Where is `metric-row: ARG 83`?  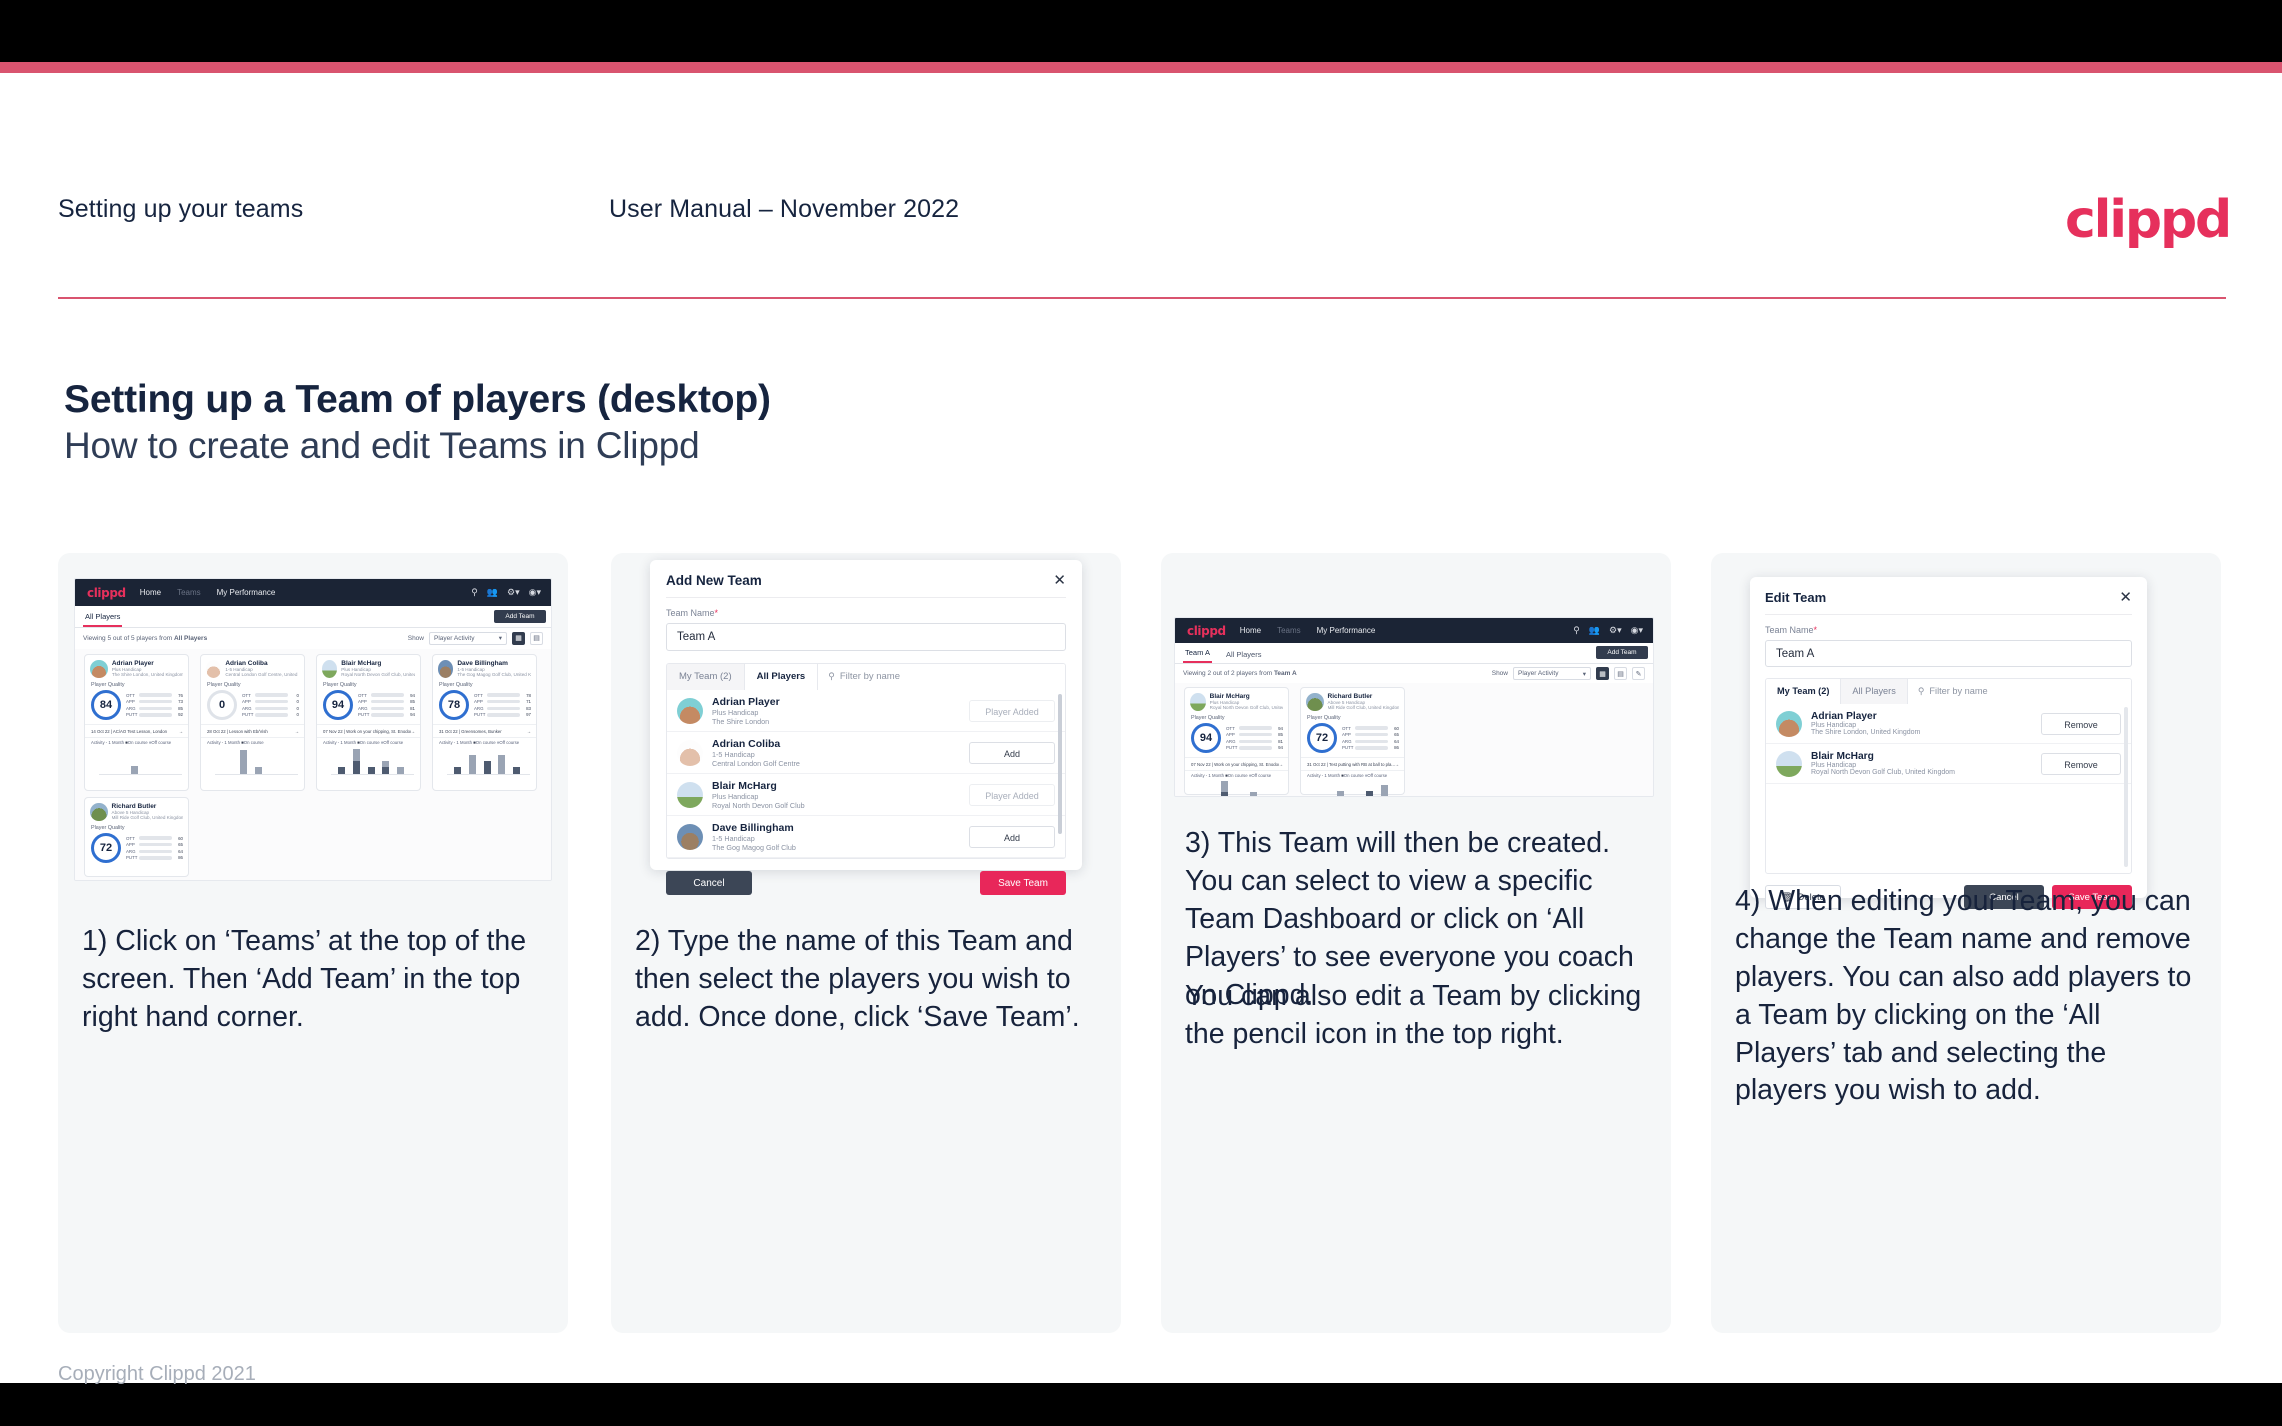
metric-row: ARG 83 is located at coordinates (502, 708).